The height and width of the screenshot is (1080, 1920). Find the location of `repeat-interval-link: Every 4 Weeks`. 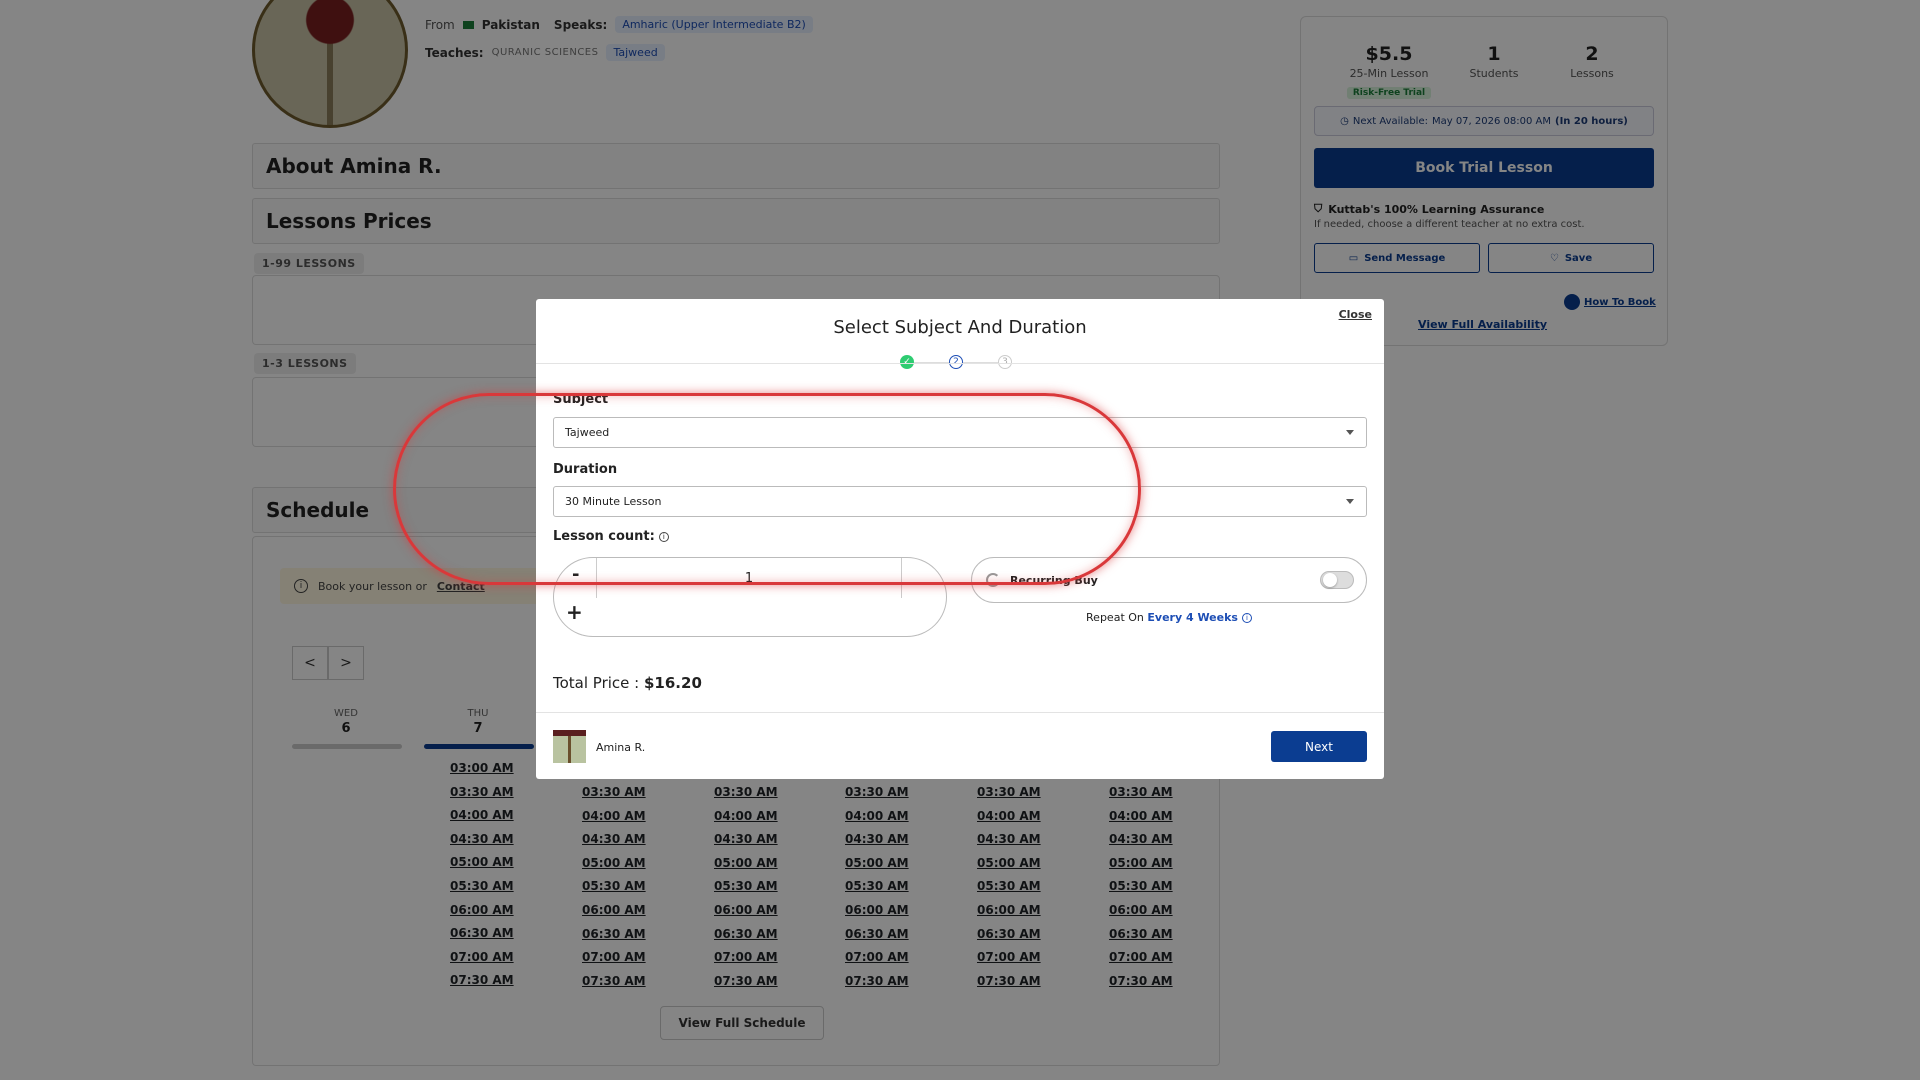

repeat-interval-link: Every 4 Weeks is located at coordinates (1192, 617).